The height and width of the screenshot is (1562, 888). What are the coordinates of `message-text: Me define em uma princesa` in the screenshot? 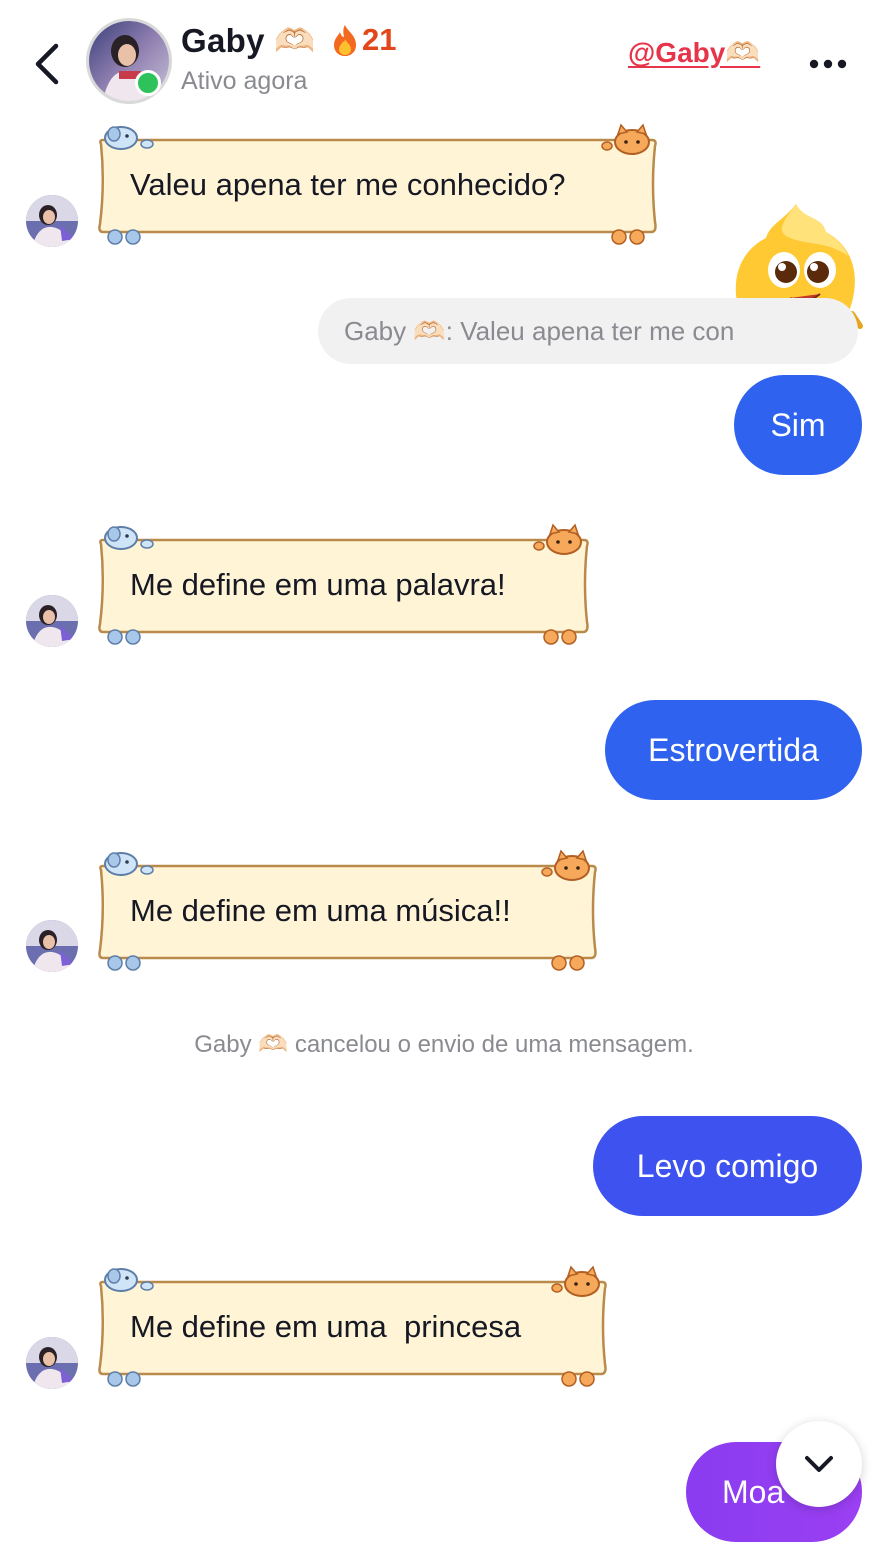 It's located at (326, 1326).